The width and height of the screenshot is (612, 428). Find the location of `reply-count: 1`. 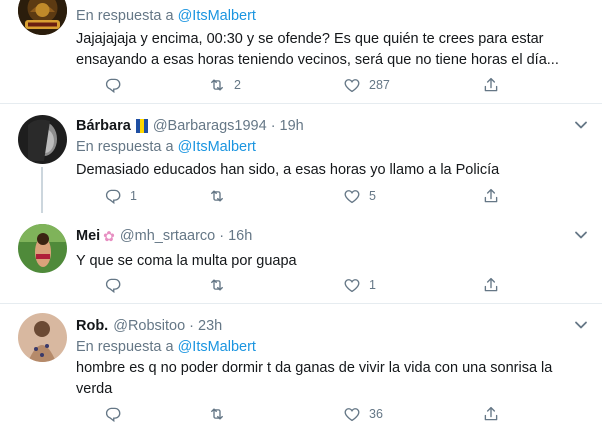

reply-count: 1 is located at coordinates (133, 196).